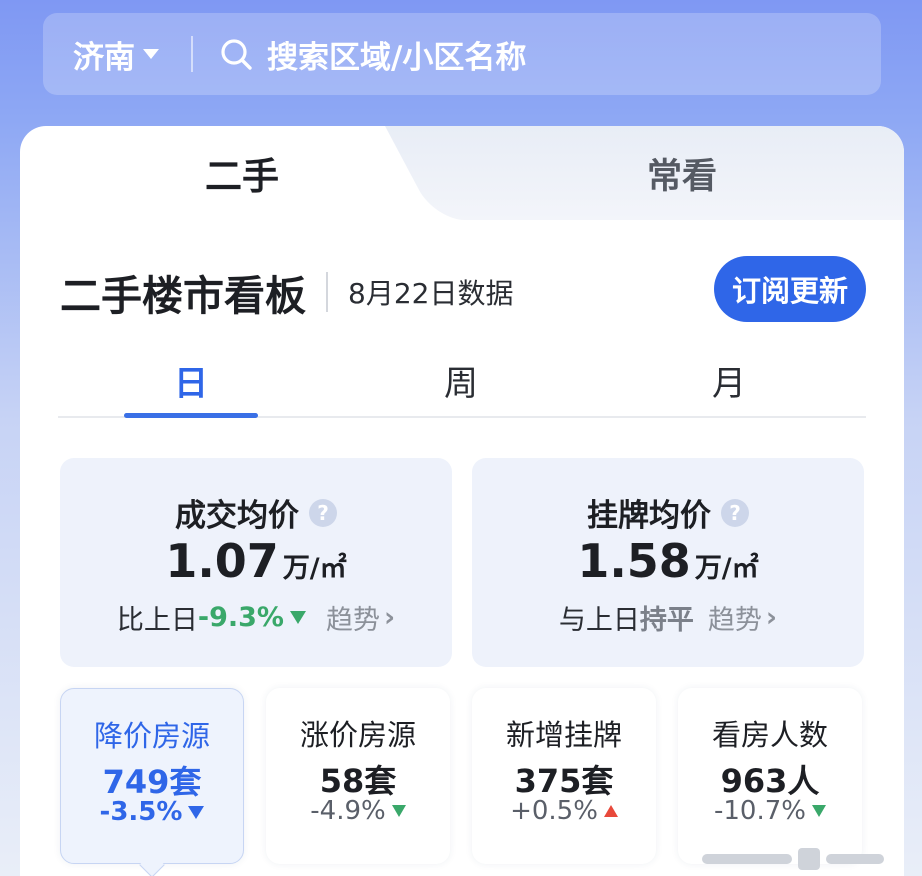 The image size is (922, 876). What do you see at coordinates (649, 516) in the screenshot?
I see `listing-price-label: 挂牌均价` at bounding box center [649, 516].